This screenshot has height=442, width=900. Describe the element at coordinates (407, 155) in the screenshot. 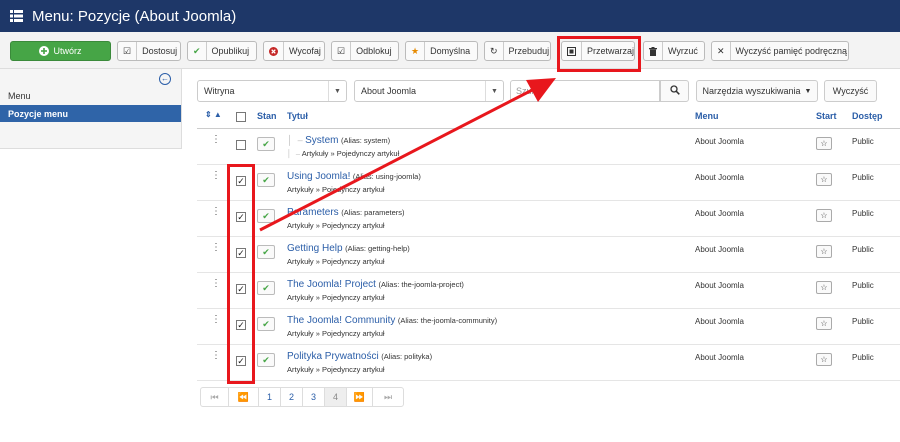

I see `annotation-arrow` at that location.